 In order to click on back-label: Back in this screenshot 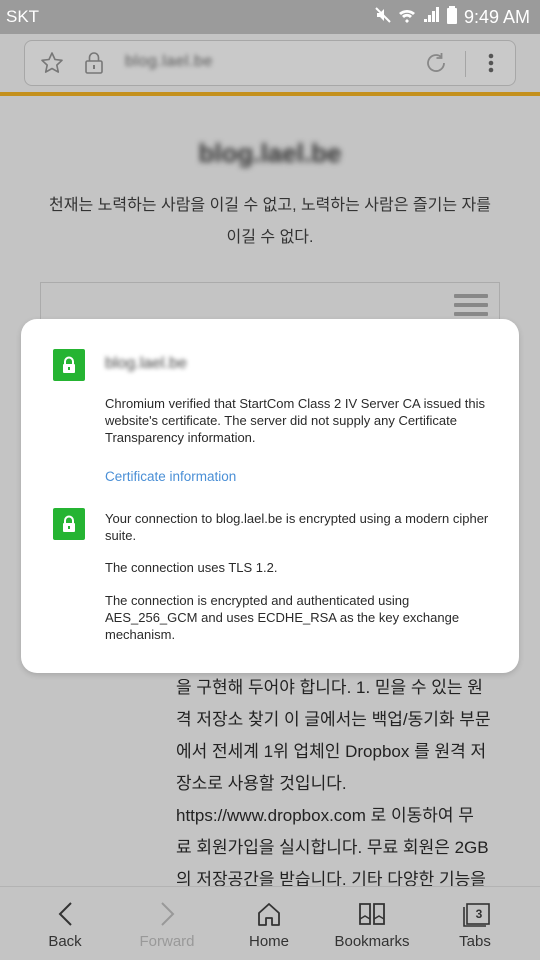, I will do `click(65, 941)`.